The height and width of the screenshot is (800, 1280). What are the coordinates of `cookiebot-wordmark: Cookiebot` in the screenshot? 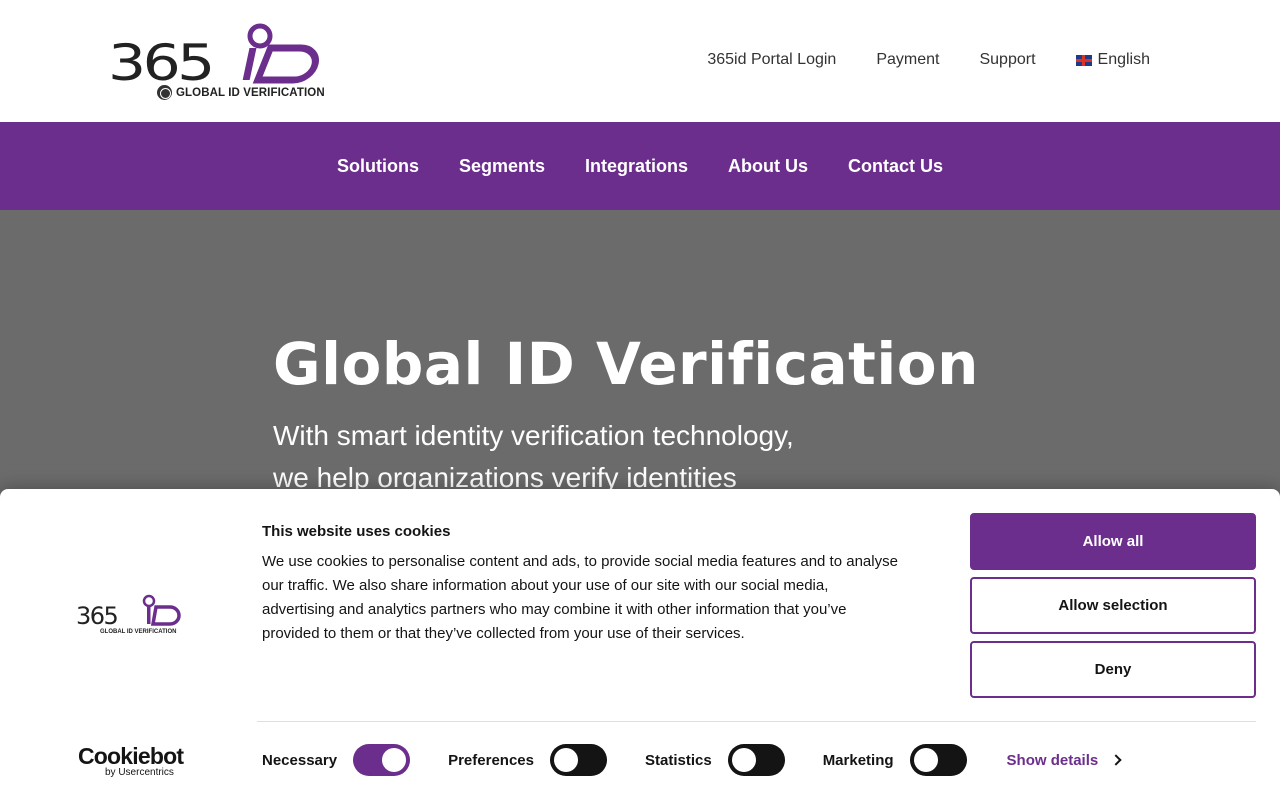 It's located at (131, 756).